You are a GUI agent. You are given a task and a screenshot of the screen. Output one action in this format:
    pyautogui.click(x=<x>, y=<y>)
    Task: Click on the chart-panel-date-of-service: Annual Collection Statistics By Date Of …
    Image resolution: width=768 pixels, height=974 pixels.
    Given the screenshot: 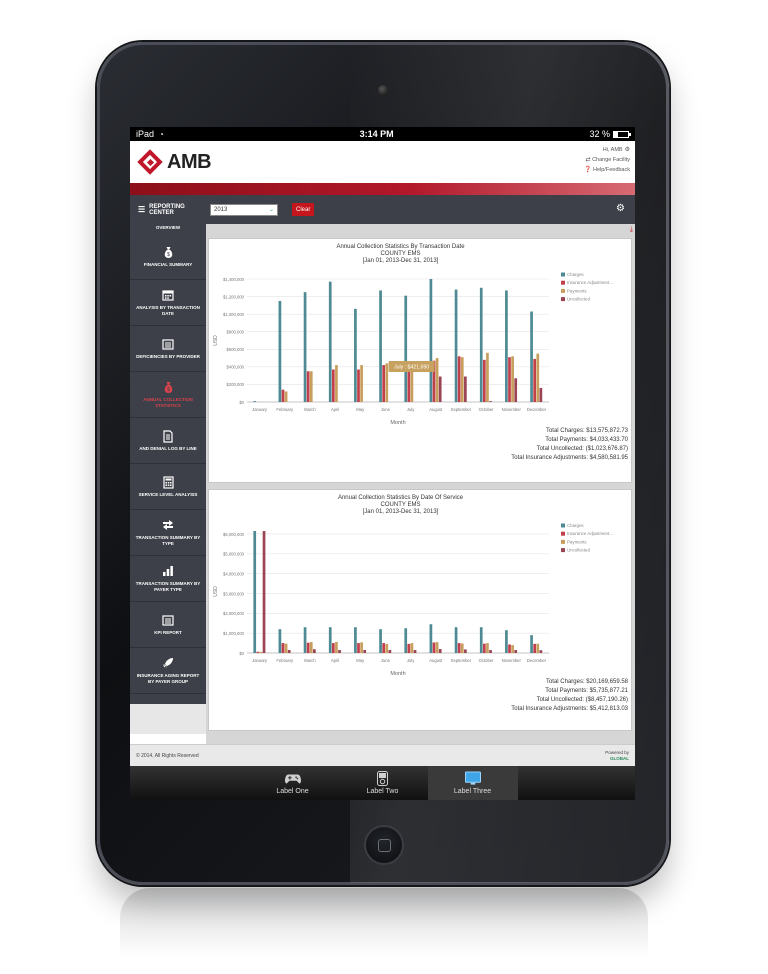 What is the action you would take?
    pyautogui.click(x=420, y=610)
    